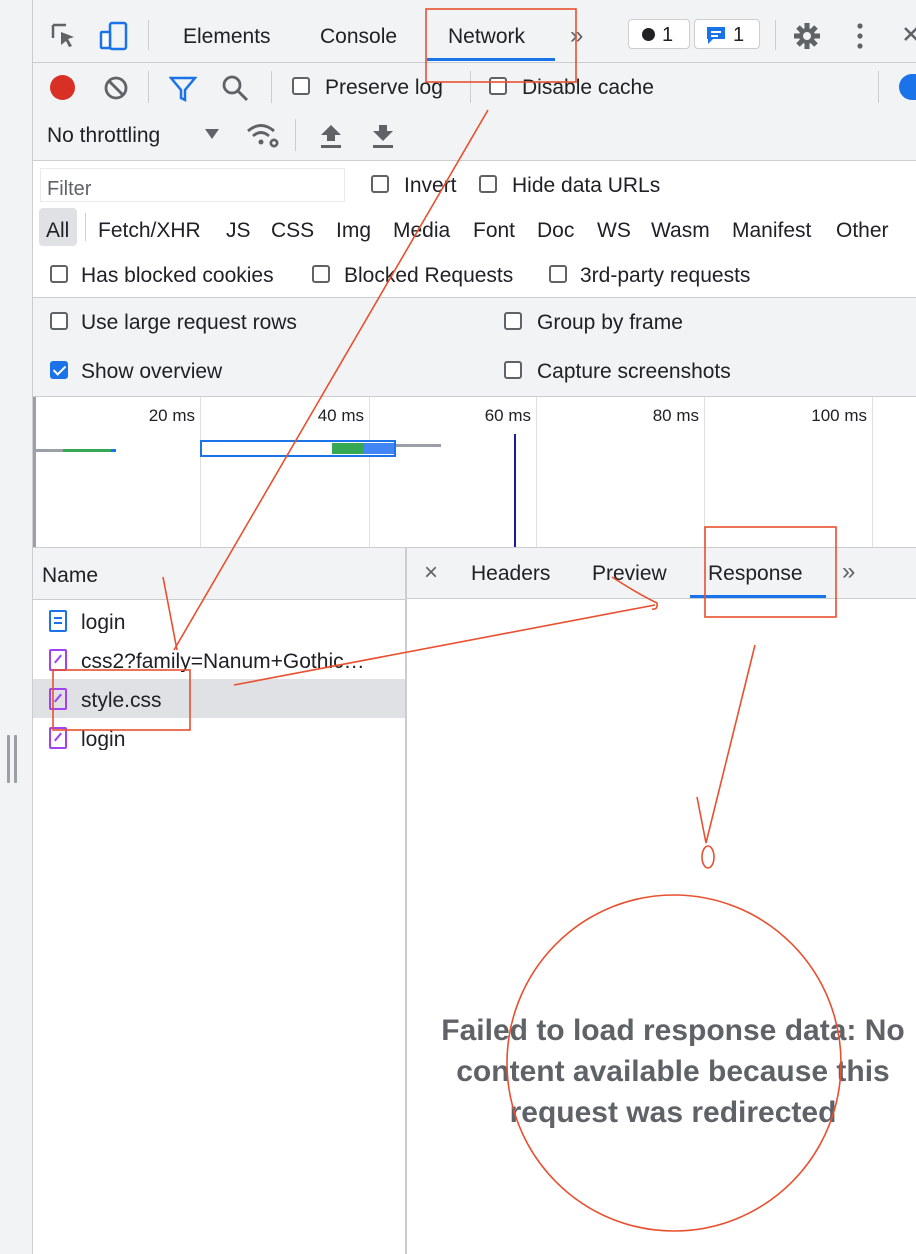  I want to click on network-conditions-wifi-icon, so click(263, 135).